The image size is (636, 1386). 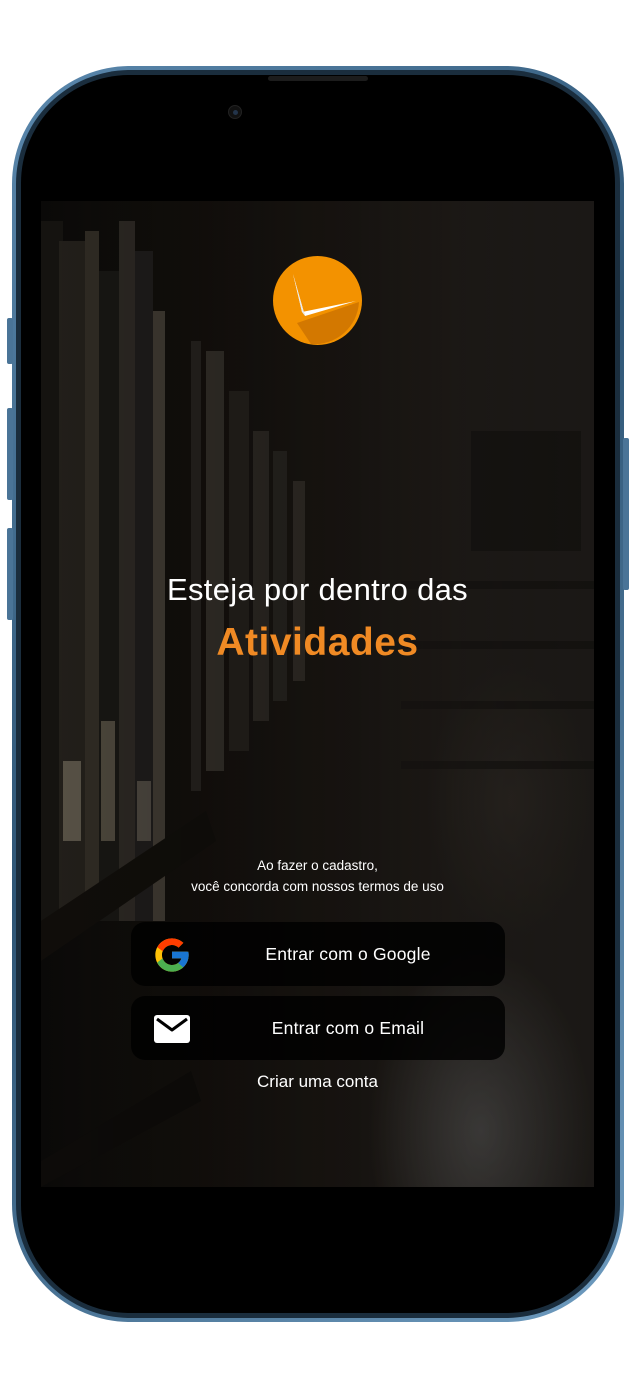 What do you see at coordinates (626, 514) in the screenshot?
I see `power-button` at bounding box center [626, 514].